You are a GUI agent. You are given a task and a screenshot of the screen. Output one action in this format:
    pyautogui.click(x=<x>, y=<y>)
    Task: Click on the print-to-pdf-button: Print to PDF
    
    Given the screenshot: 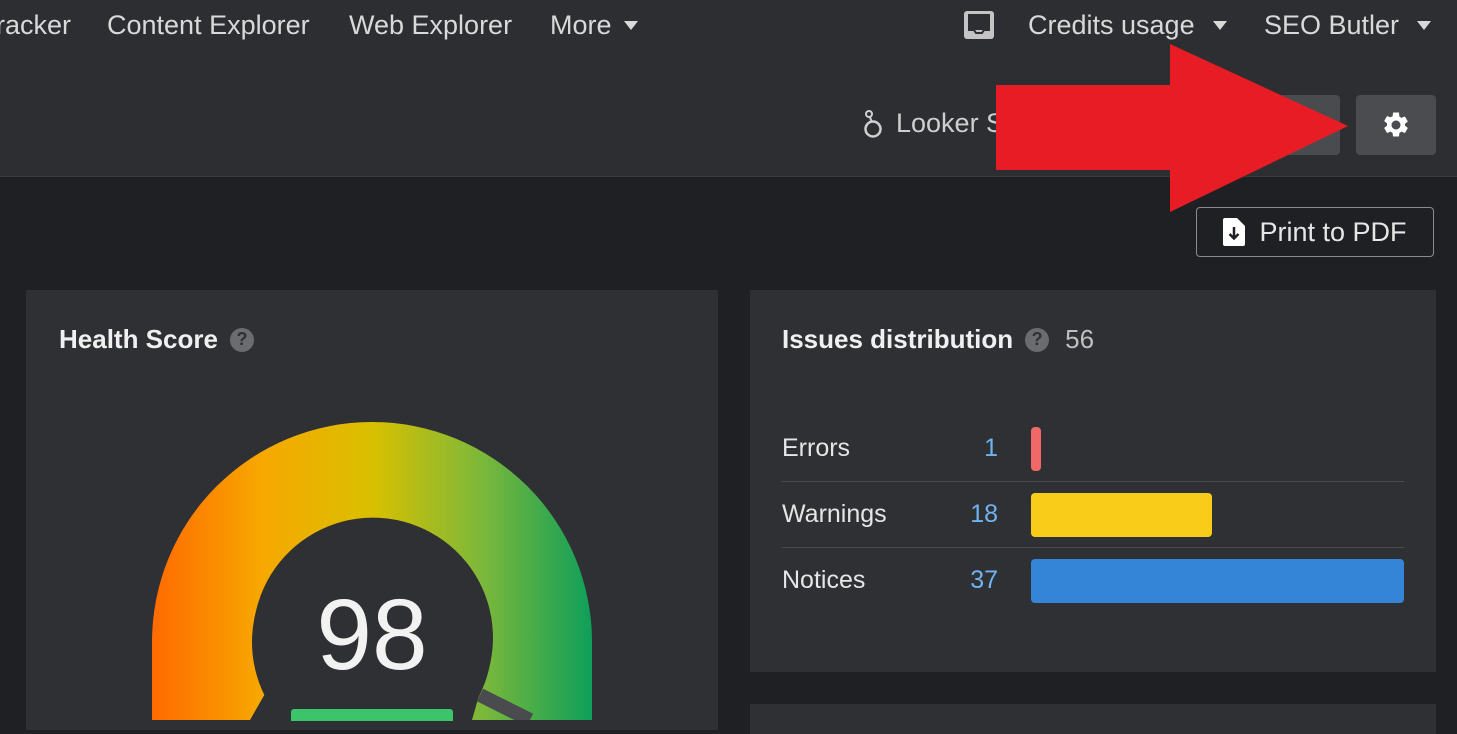 What is the action you would take?
    pyautogui.click(x=1315, y=232)
    